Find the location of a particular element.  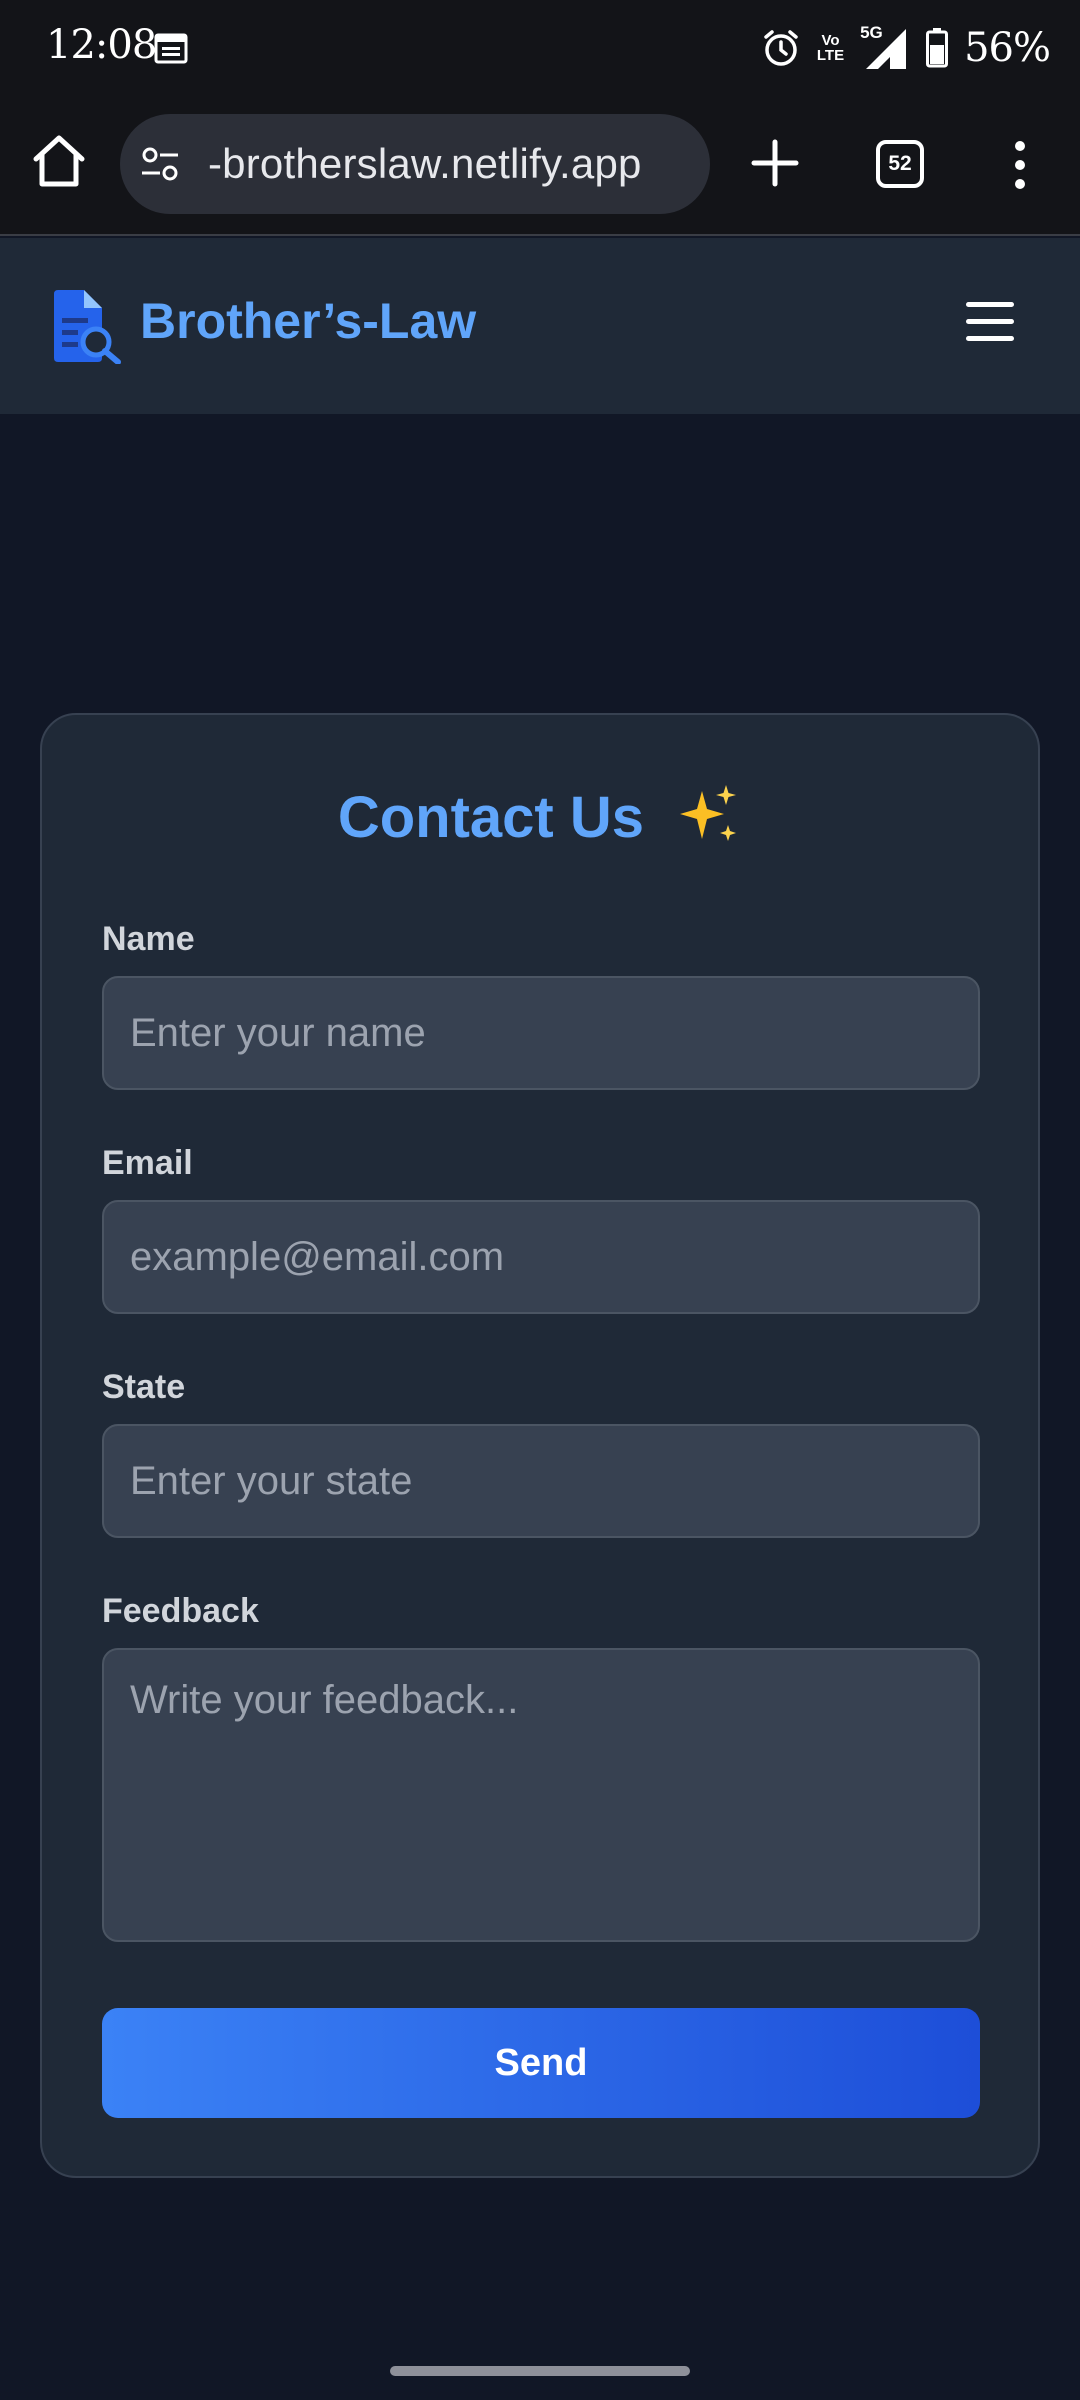

brand-name: Brother’s-Law is located at coordinates (308, 321).